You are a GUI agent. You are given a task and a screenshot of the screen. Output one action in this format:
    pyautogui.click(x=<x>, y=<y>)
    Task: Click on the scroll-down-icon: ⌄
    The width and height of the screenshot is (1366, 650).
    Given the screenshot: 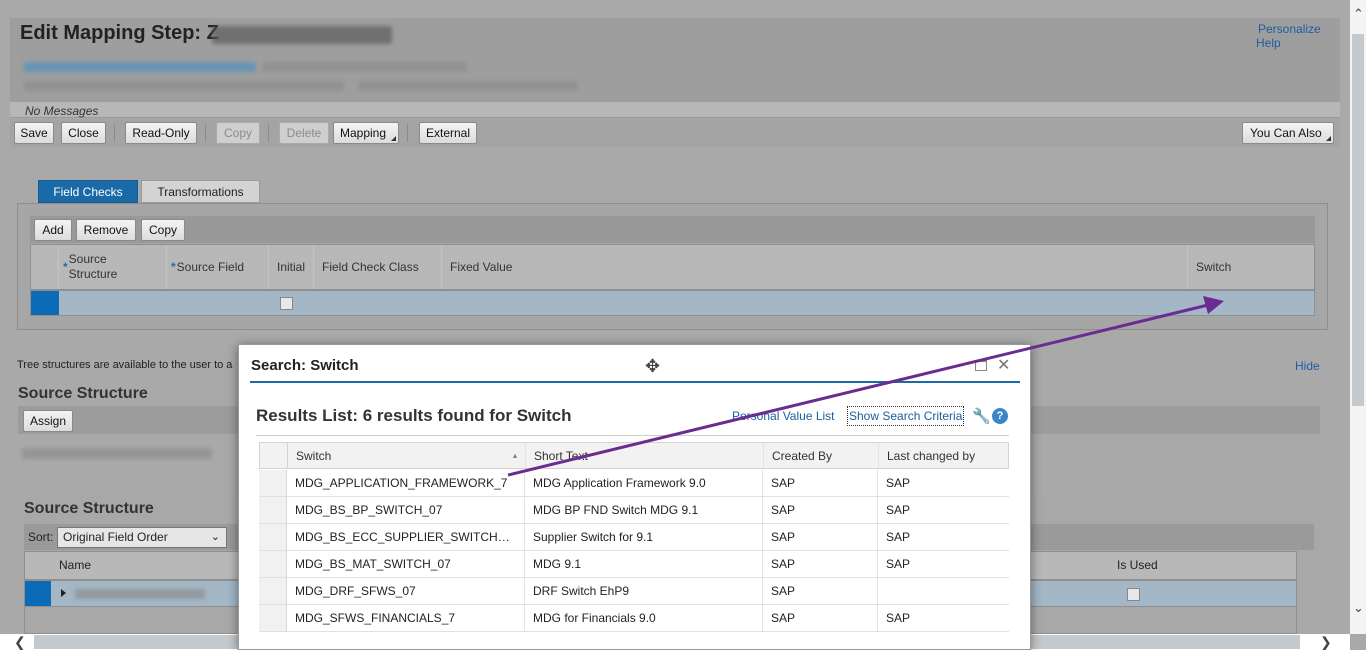 What is the action you would take?
    pyautogui.click(x=1358, y=608)
    